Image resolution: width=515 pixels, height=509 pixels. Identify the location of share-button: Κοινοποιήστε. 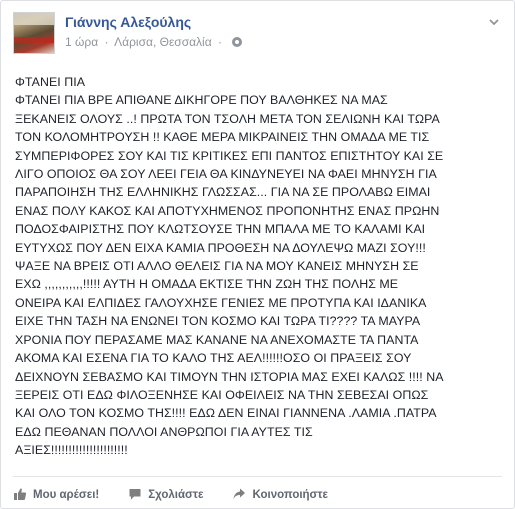
(280, 495).